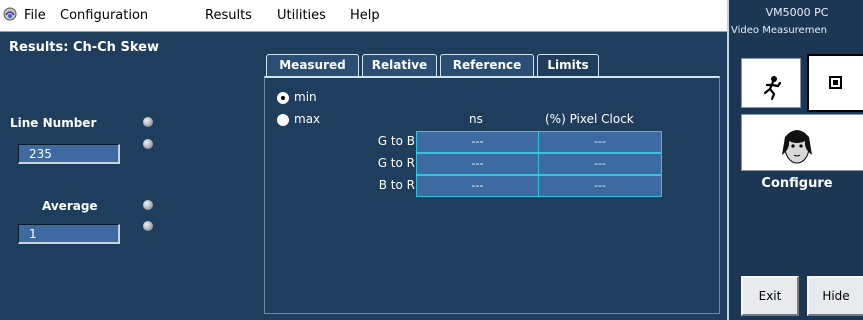 This screenshot has width=863, height=320. Describe the element at coordinates (396, 141) in the screenshot. I see `row-label-g-to-b: G to B` at that location.